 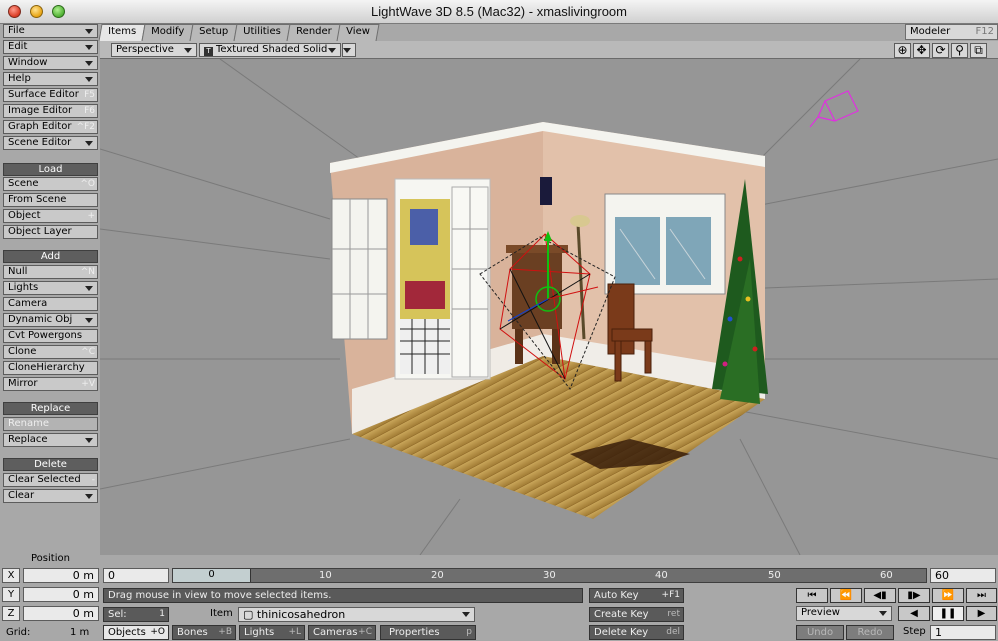 What do you see at coordinates (50, 464) in the screenshot?
I see `delete-heading: Delete` at bounding box center [50, 464].